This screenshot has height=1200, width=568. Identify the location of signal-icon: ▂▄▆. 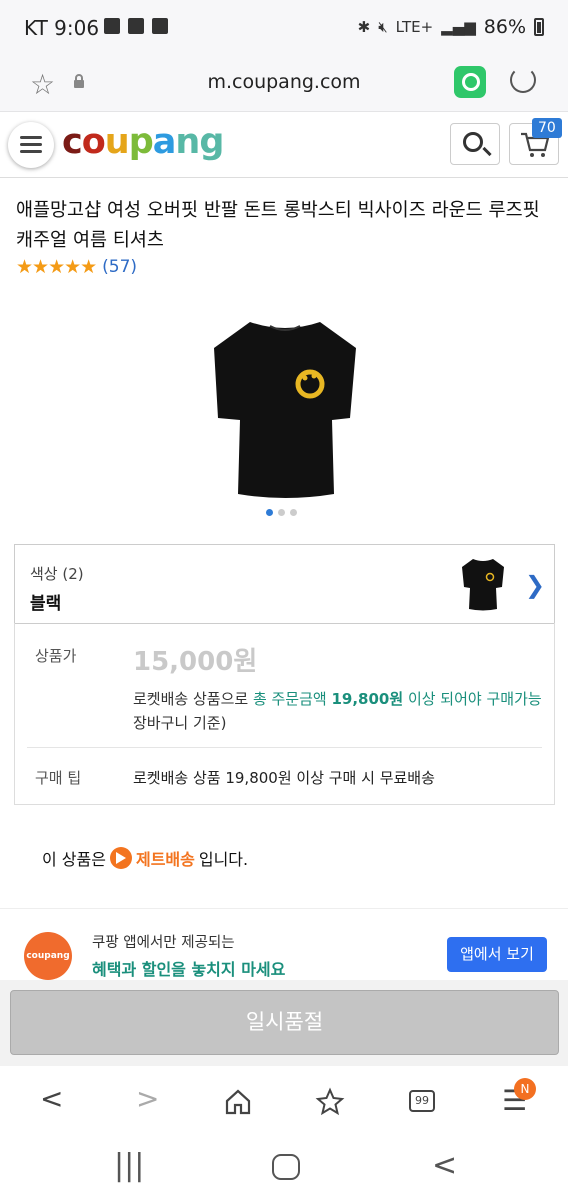
(458, 27).